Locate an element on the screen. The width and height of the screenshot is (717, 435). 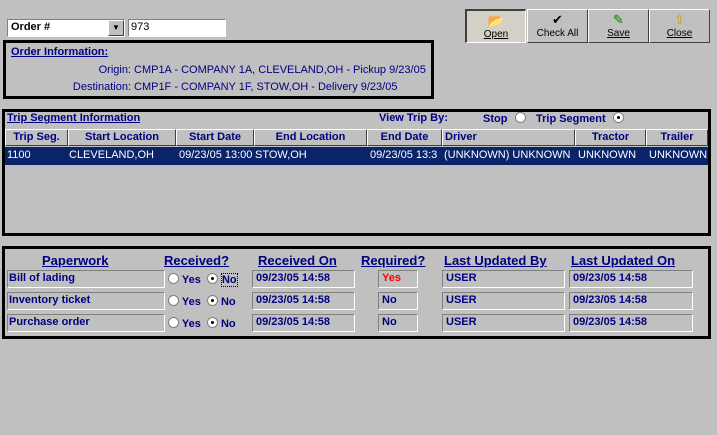
paperwork-name: Inventory ticket is located at coordinates (86, 301).